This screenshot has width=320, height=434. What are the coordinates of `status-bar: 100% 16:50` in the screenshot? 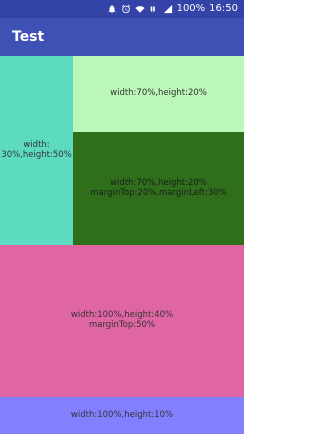 It's located at (122, 9).